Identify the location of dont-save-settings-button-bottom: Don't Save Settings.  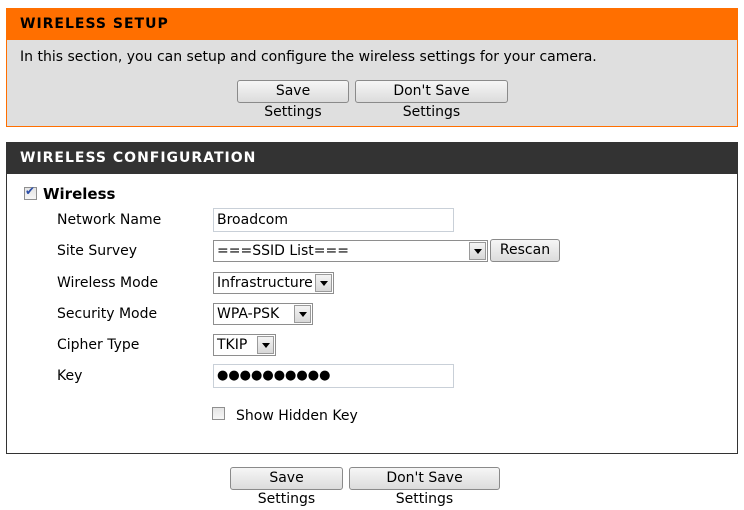
(424, 487).